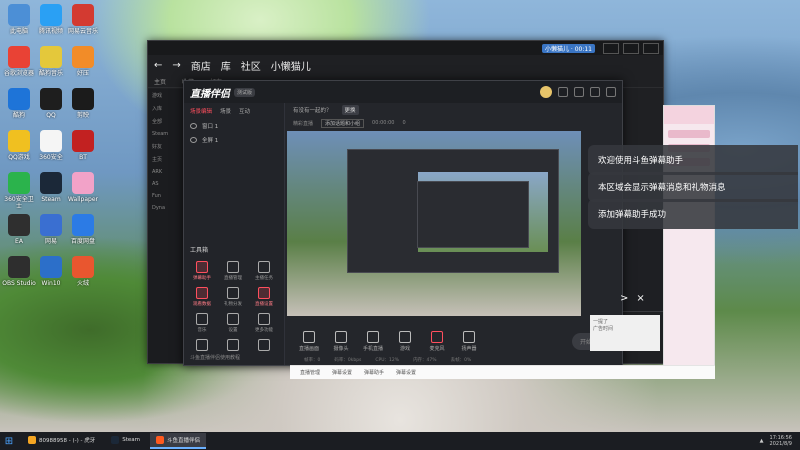 This screenshot has width=800, height=450. I want to click on user-badge: 小懒猫儿 · 00:11, so click(568, 48).